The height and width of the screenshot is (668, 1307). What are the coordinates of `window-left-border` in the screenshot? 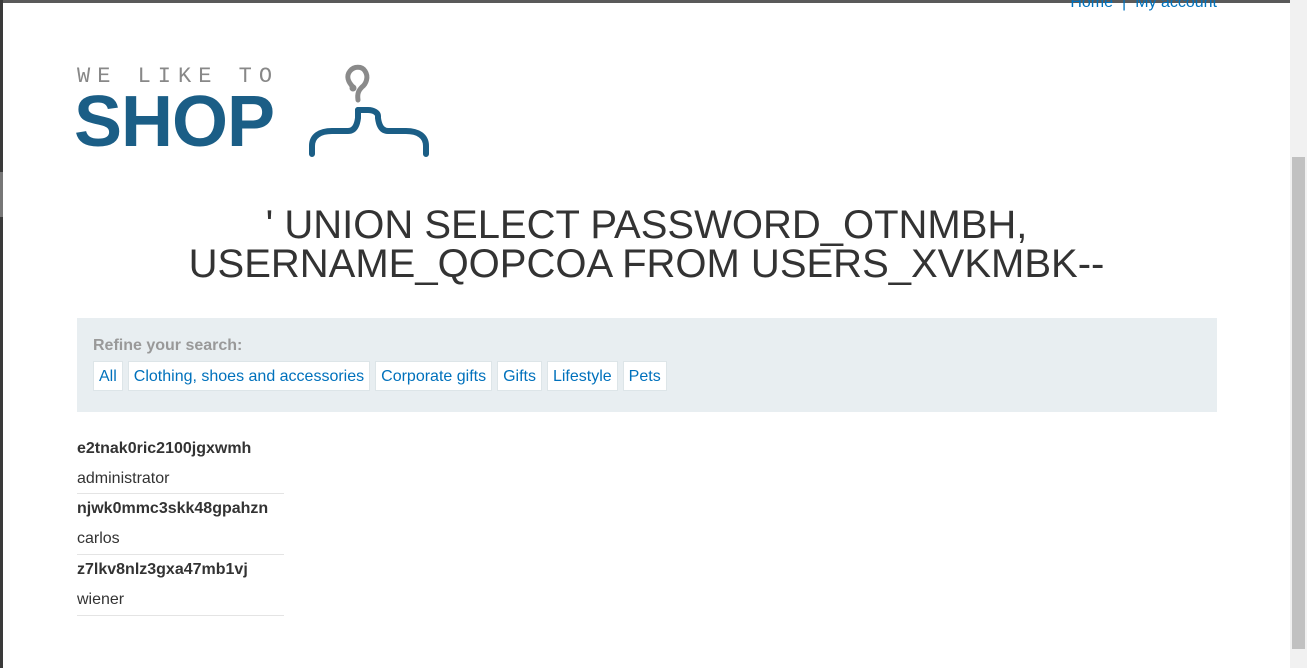 It's located at (1, 334).